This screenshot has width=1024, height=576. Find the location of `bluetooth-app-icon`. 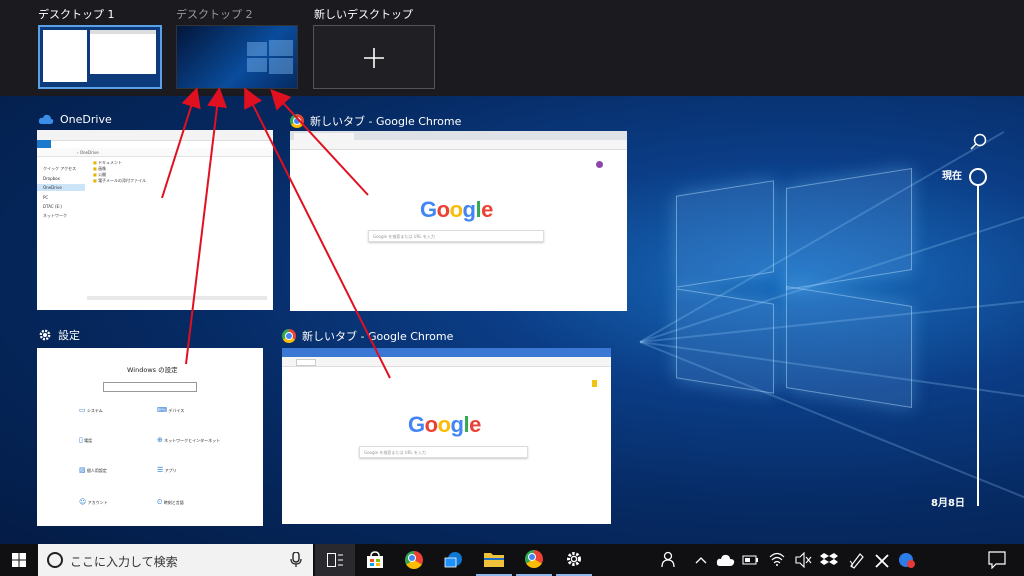

bluetooth-app-icon is located at coordinates (907, 560).